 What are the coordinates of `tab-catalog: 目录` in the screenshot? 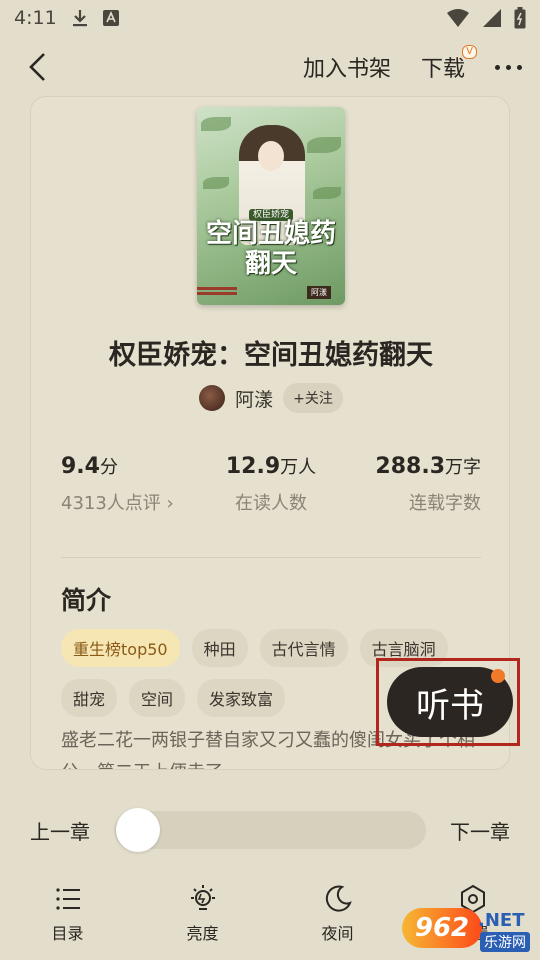 It's located at (67, 922).